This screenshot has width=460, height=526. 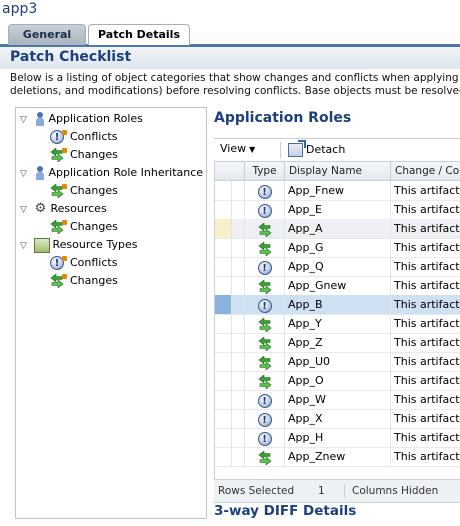 I want to click on view-menu-button: View ▼, so click(x=237, y=148).